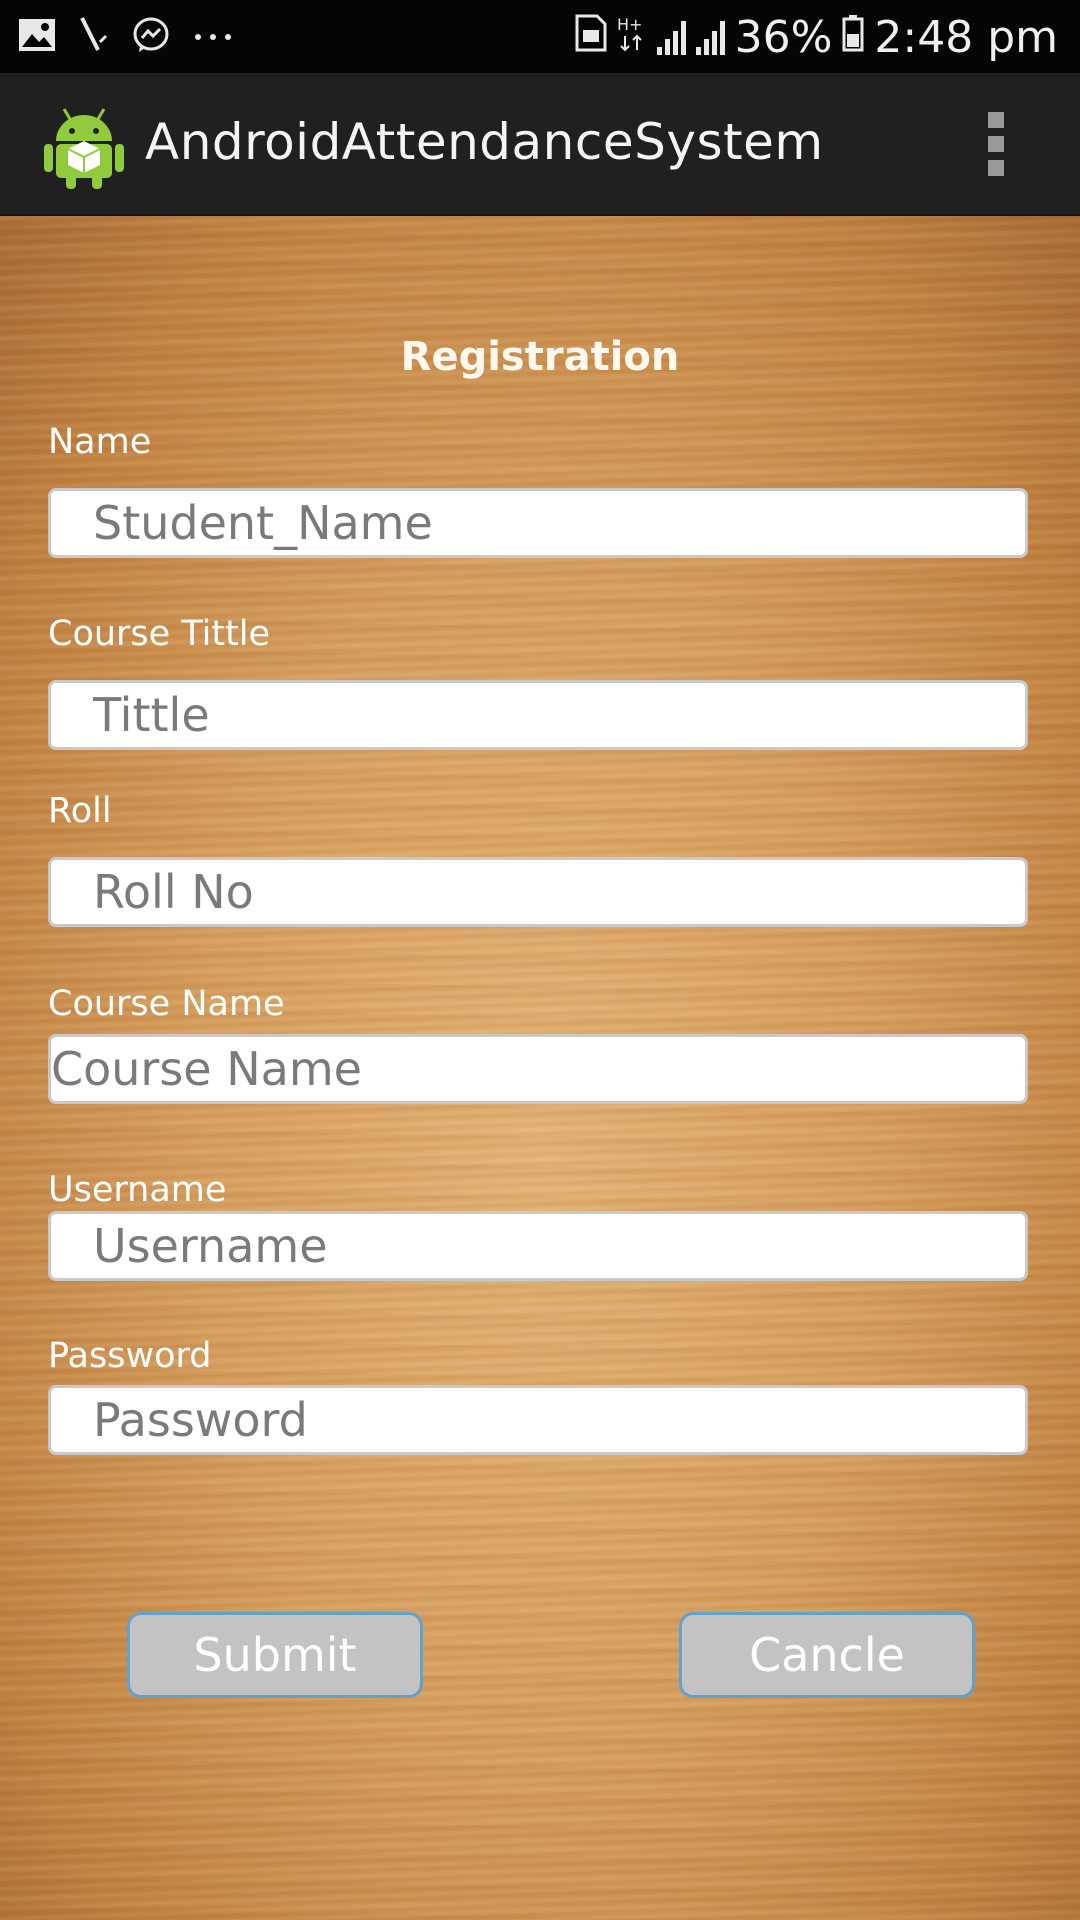 This screenshot has width=1080, height=1920. What do you see at coordinates (484, 142) in the screenshot?
I see `app-title: AndroidAttendanceSystem` at bounding box center [484, 142].